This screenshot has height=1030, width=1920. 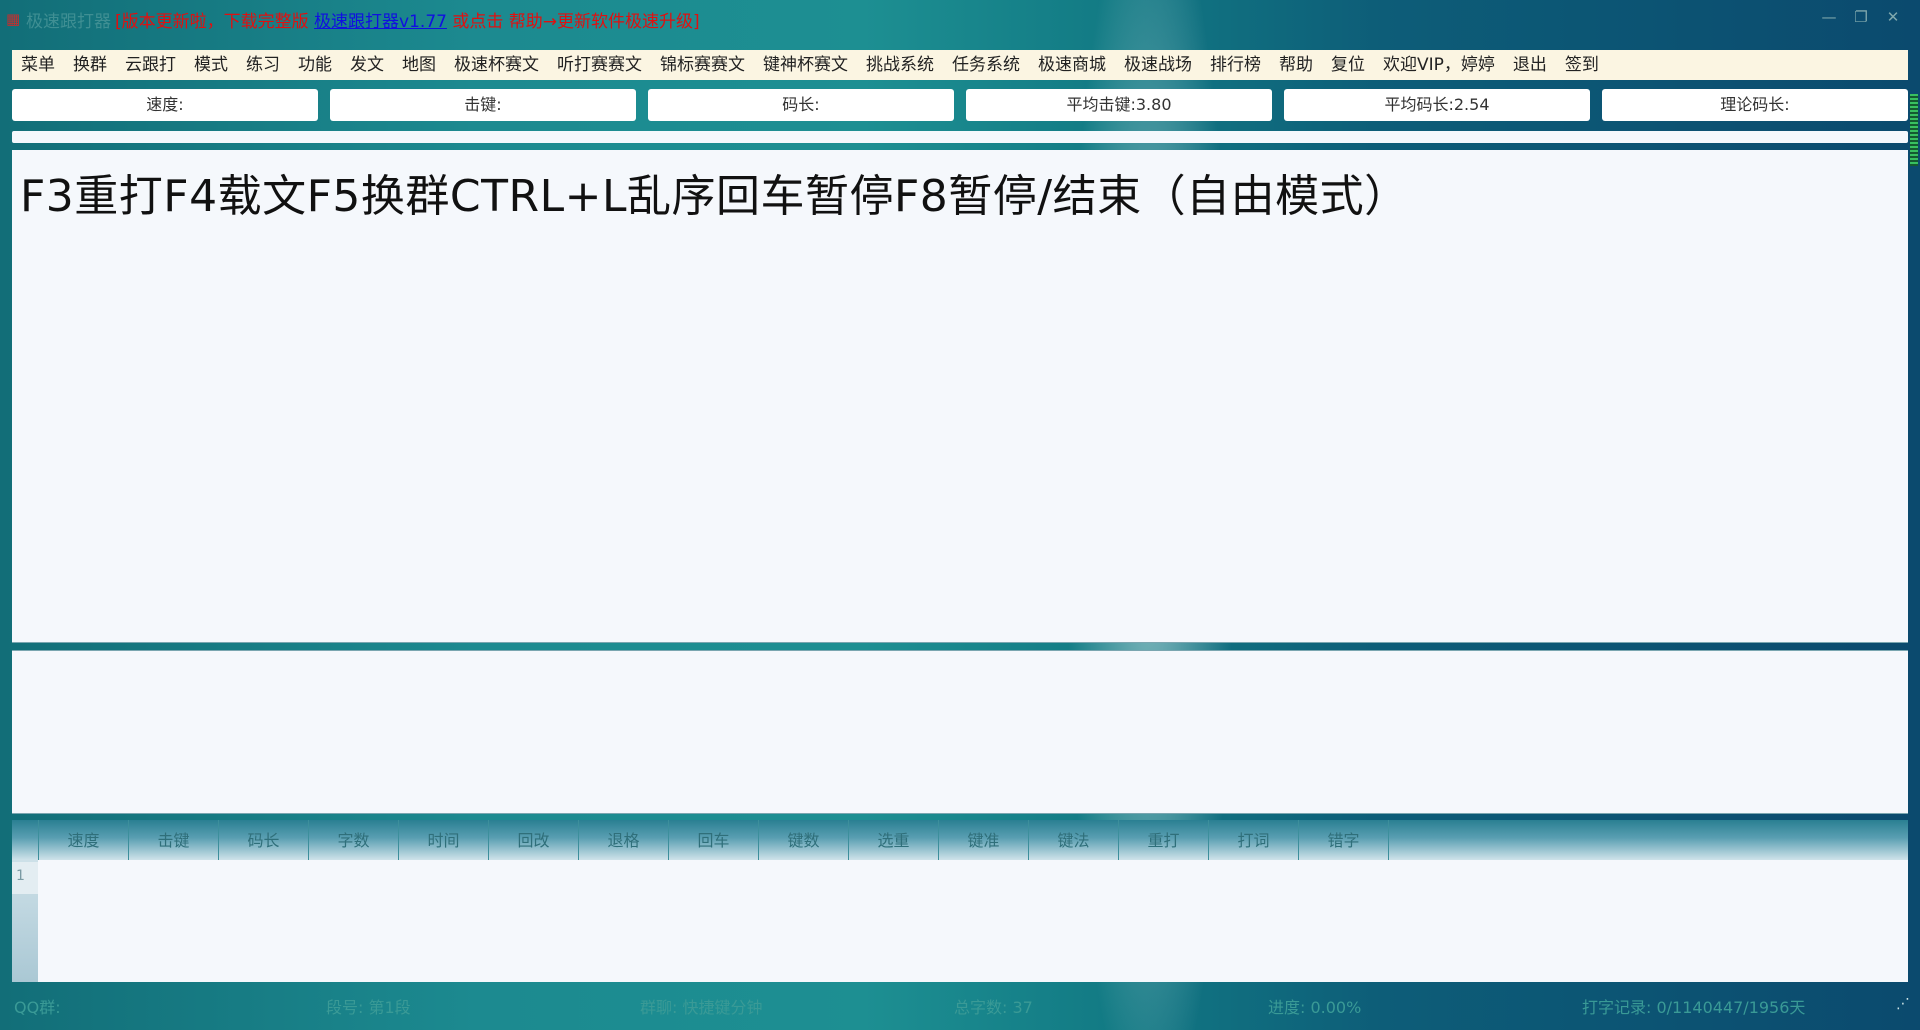 I want to click on menu-item-18: 复位, so click(x=1348, y=65).